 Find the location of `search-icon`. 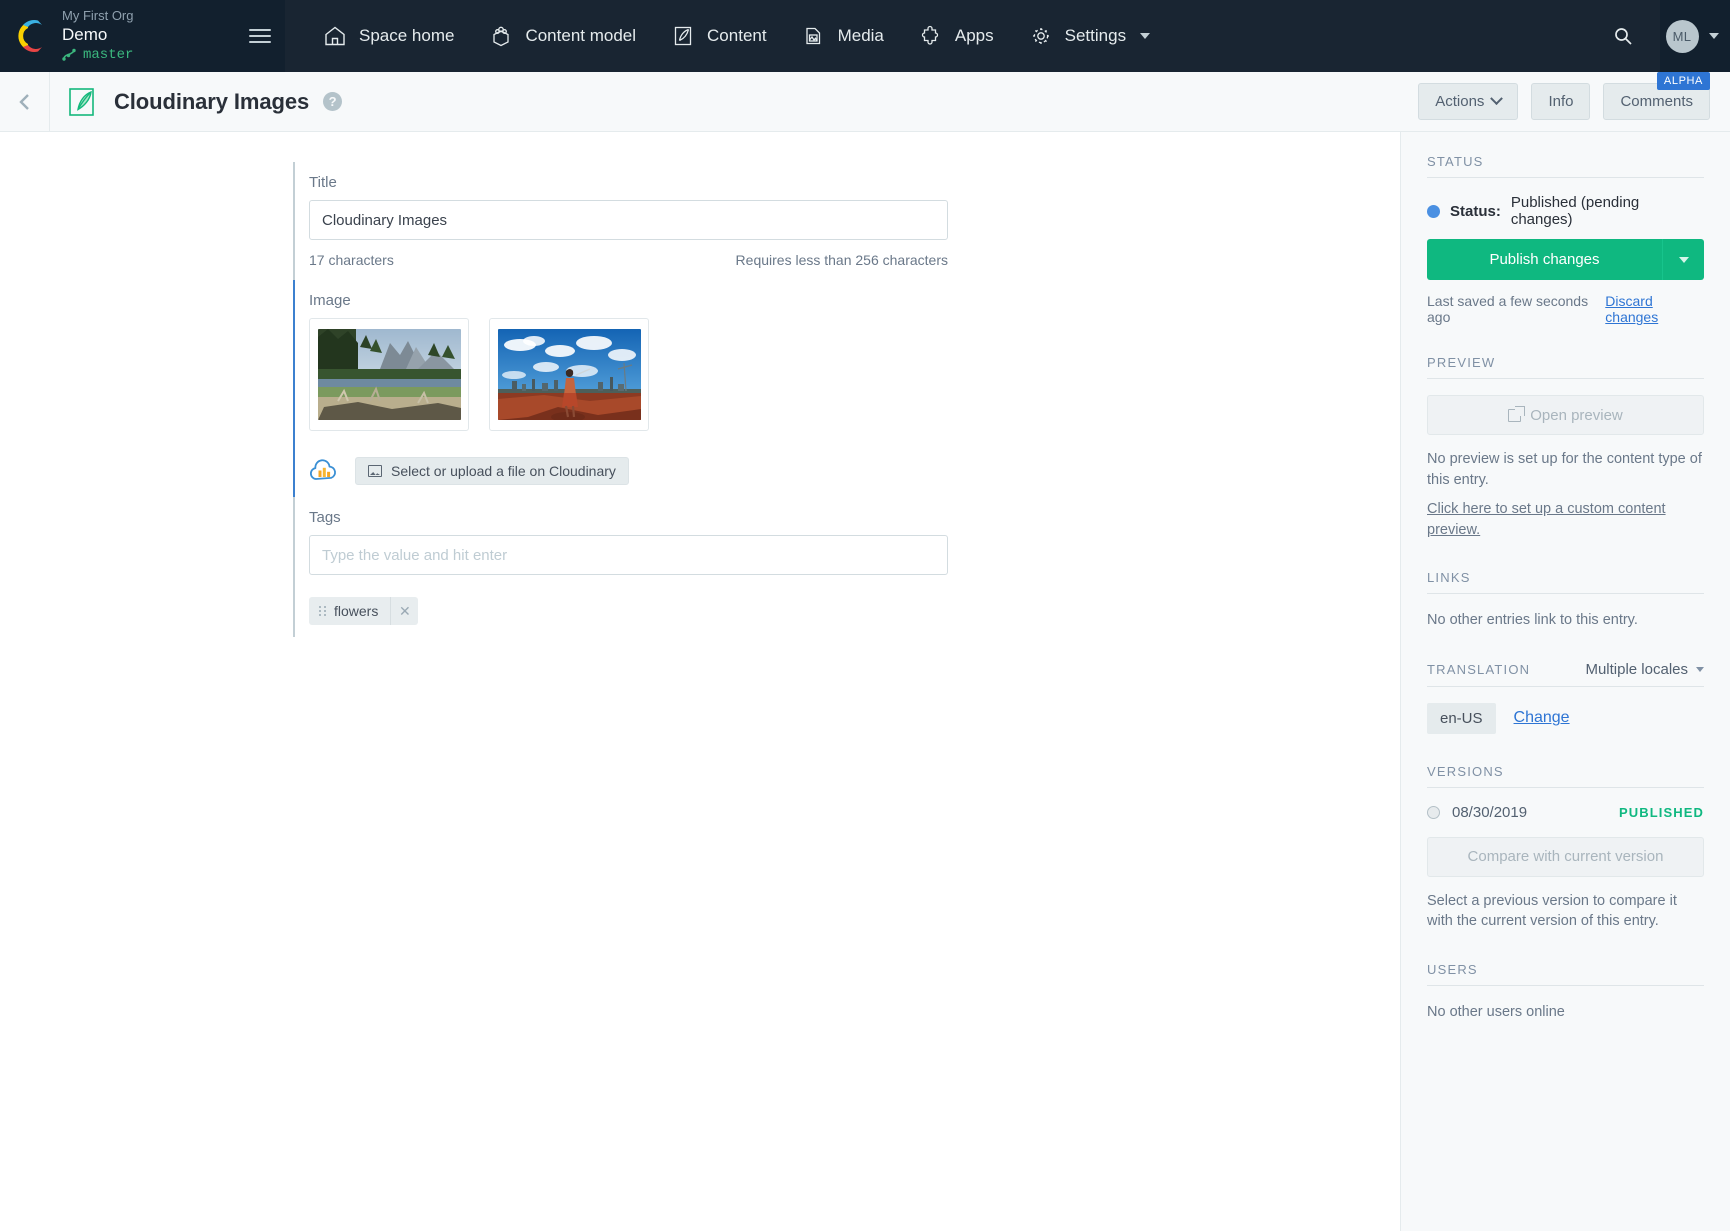

search-icon is located at coordinates (1623, 36).